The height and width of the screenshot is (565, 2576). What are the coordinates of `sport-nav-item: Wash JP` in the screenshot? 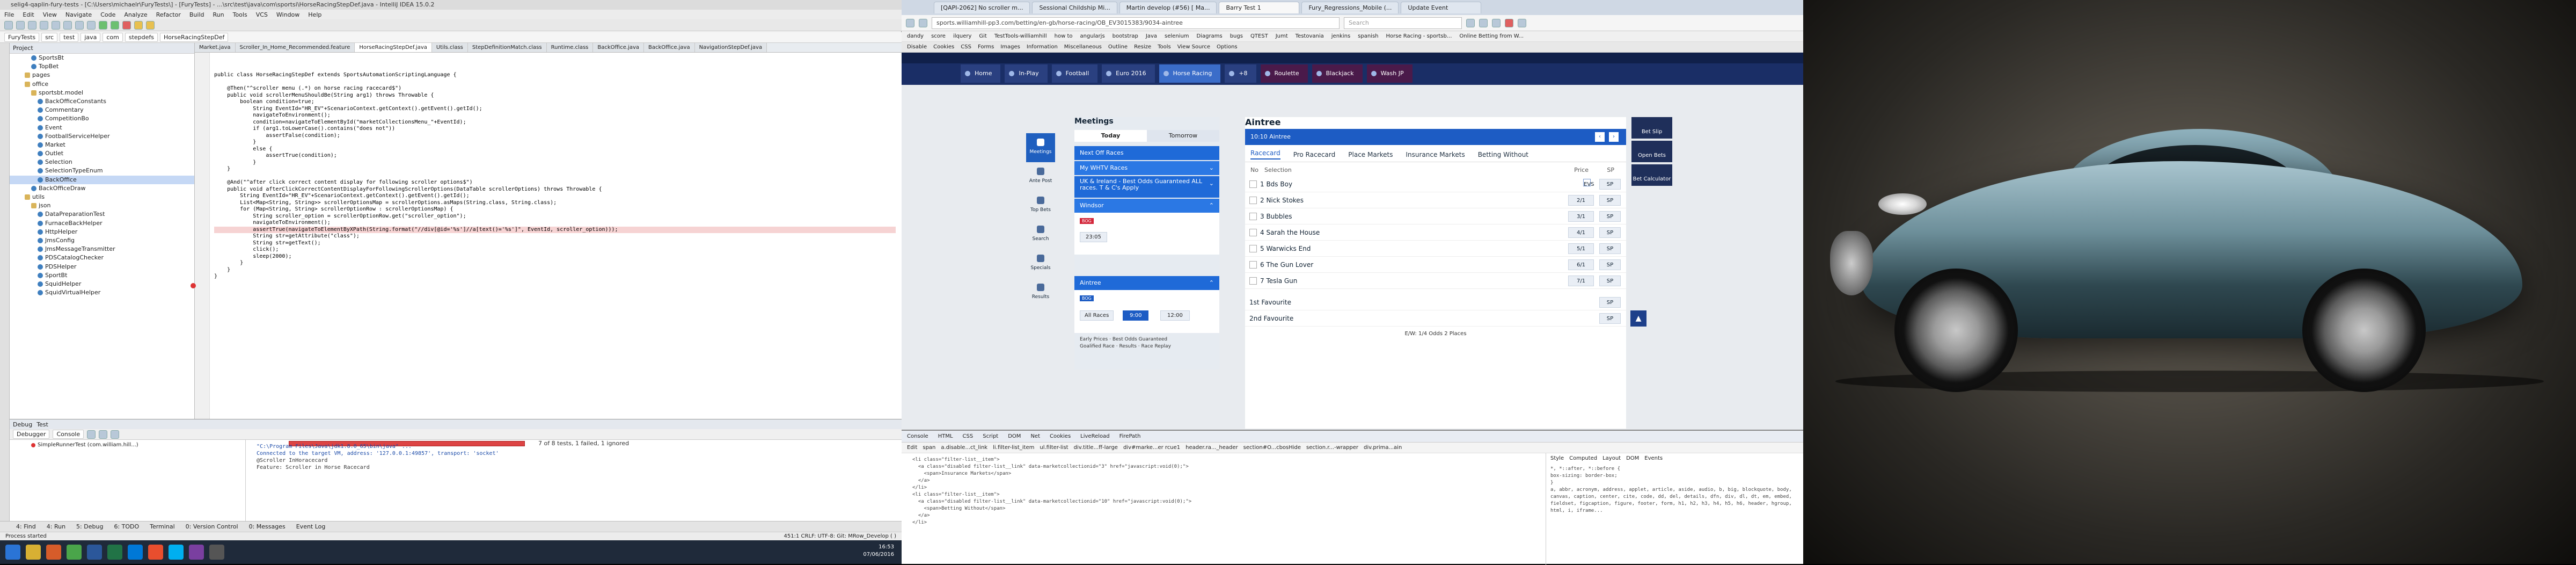 It's located at (1389, 73).